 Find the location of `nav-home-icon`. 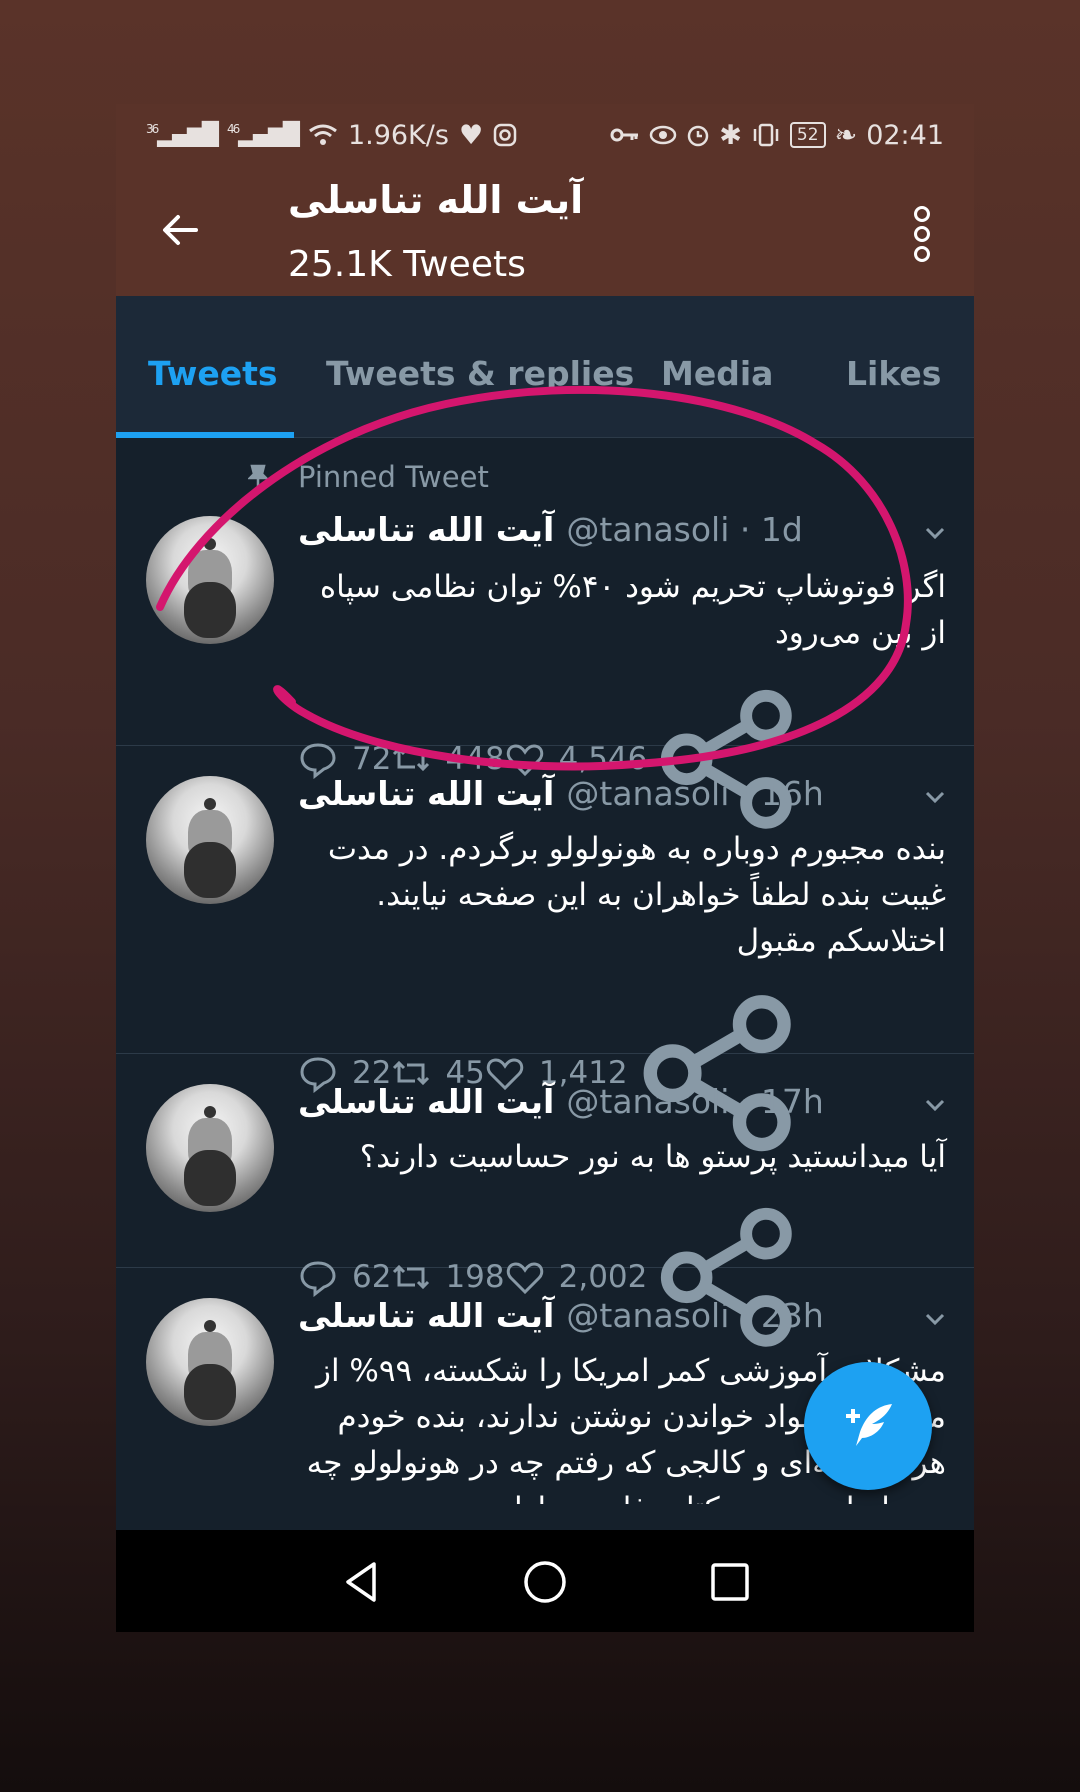

nav-home-icon is located at coordinates (545, 1582).